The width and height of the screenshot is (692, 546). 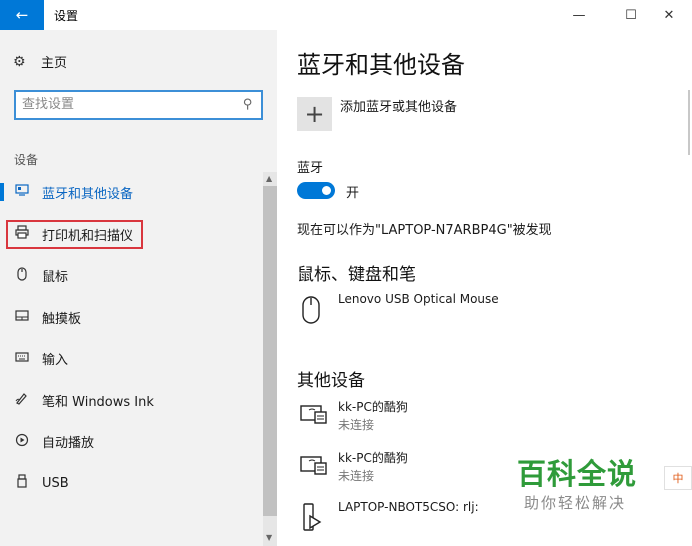 What do you see at coordinates (22, 400) in the screenshot?
I see `pen-icon` at bounding box center [22, 400].